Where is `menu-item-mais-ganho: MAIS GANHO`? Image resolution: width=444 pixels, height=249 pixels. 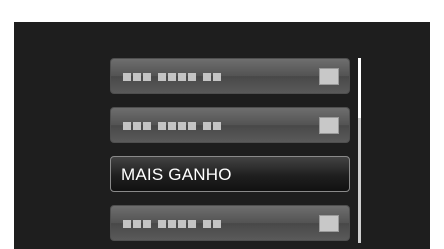
menu-item-mais-ganho: MAIS GANHO is located at coordinates (230, 174).